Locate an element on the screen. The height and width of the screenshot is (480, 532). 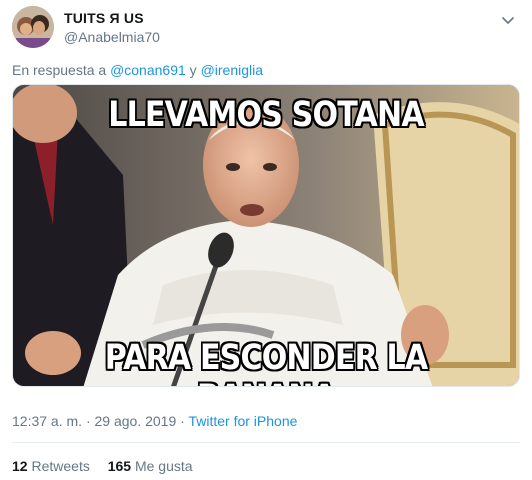
tweet-stats: 12 Retweets 165 Me gusta is located at coordinates (109, 466).